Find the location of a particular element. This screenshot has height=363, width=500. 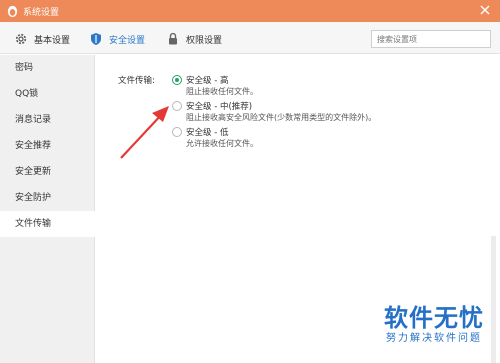

tab-label: 基本设置 is located at coordinates (52, 40).